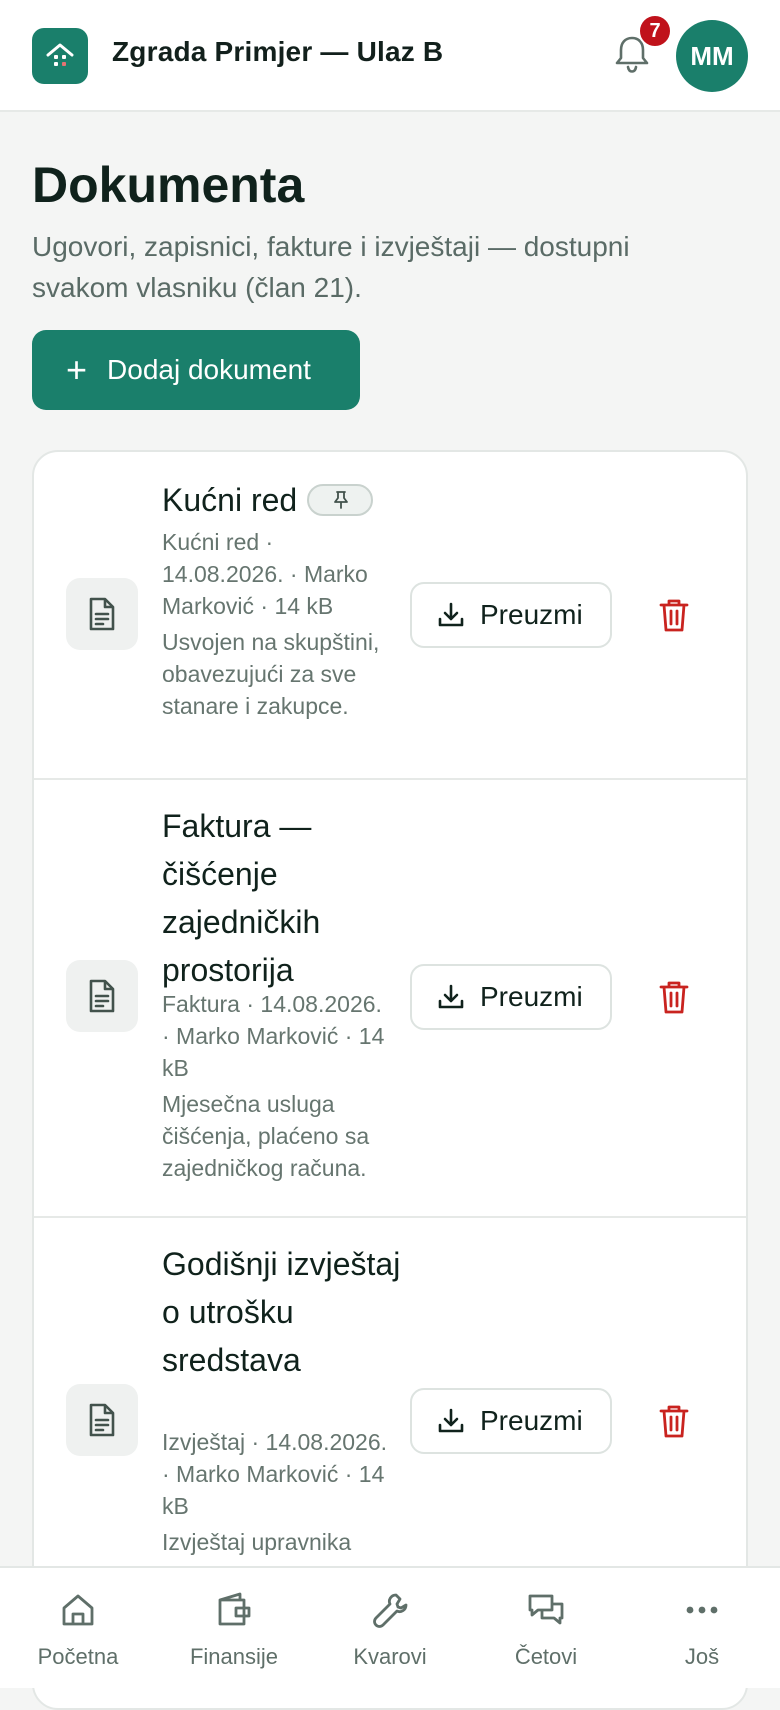 The width and height of the screenshot is (780, 1710). What do you see at coordinates (78, 1610) in the screenshot?
I see `home-icon` at bounding box center [78, 1610].